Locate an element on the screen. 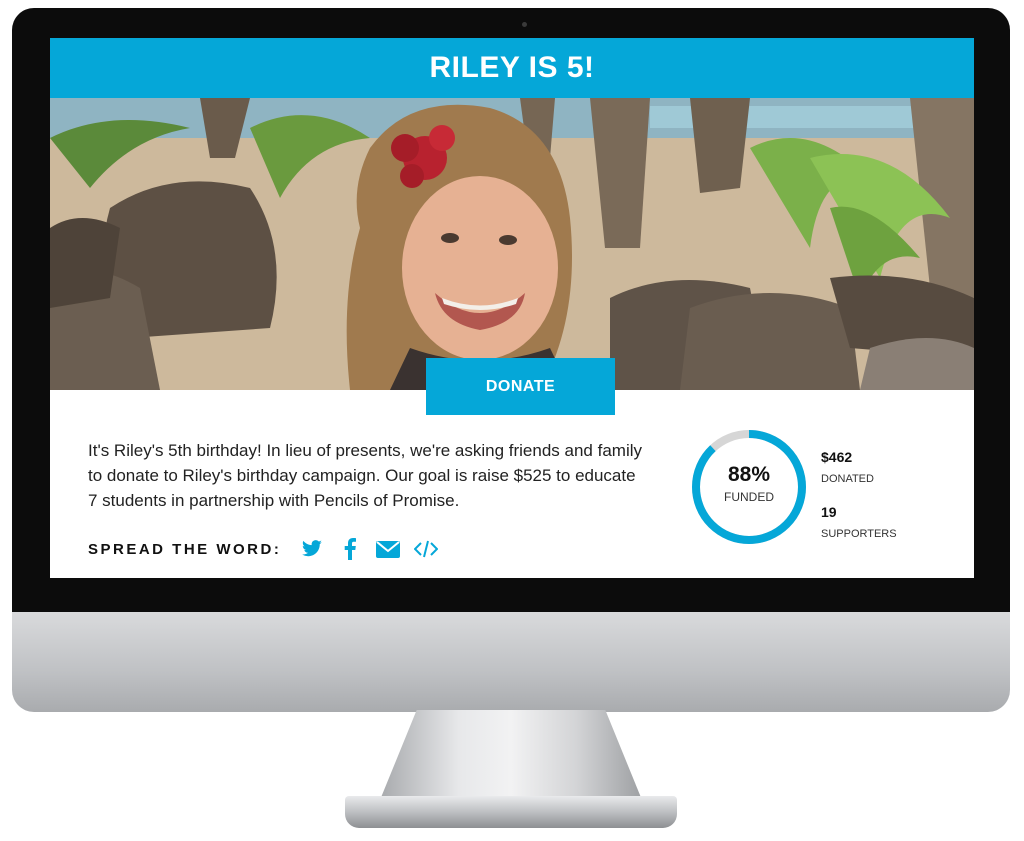 Image resolution: width=1024 pixels, height=841 pixels. funding-progress-ring is located at coordinates (749, 487).